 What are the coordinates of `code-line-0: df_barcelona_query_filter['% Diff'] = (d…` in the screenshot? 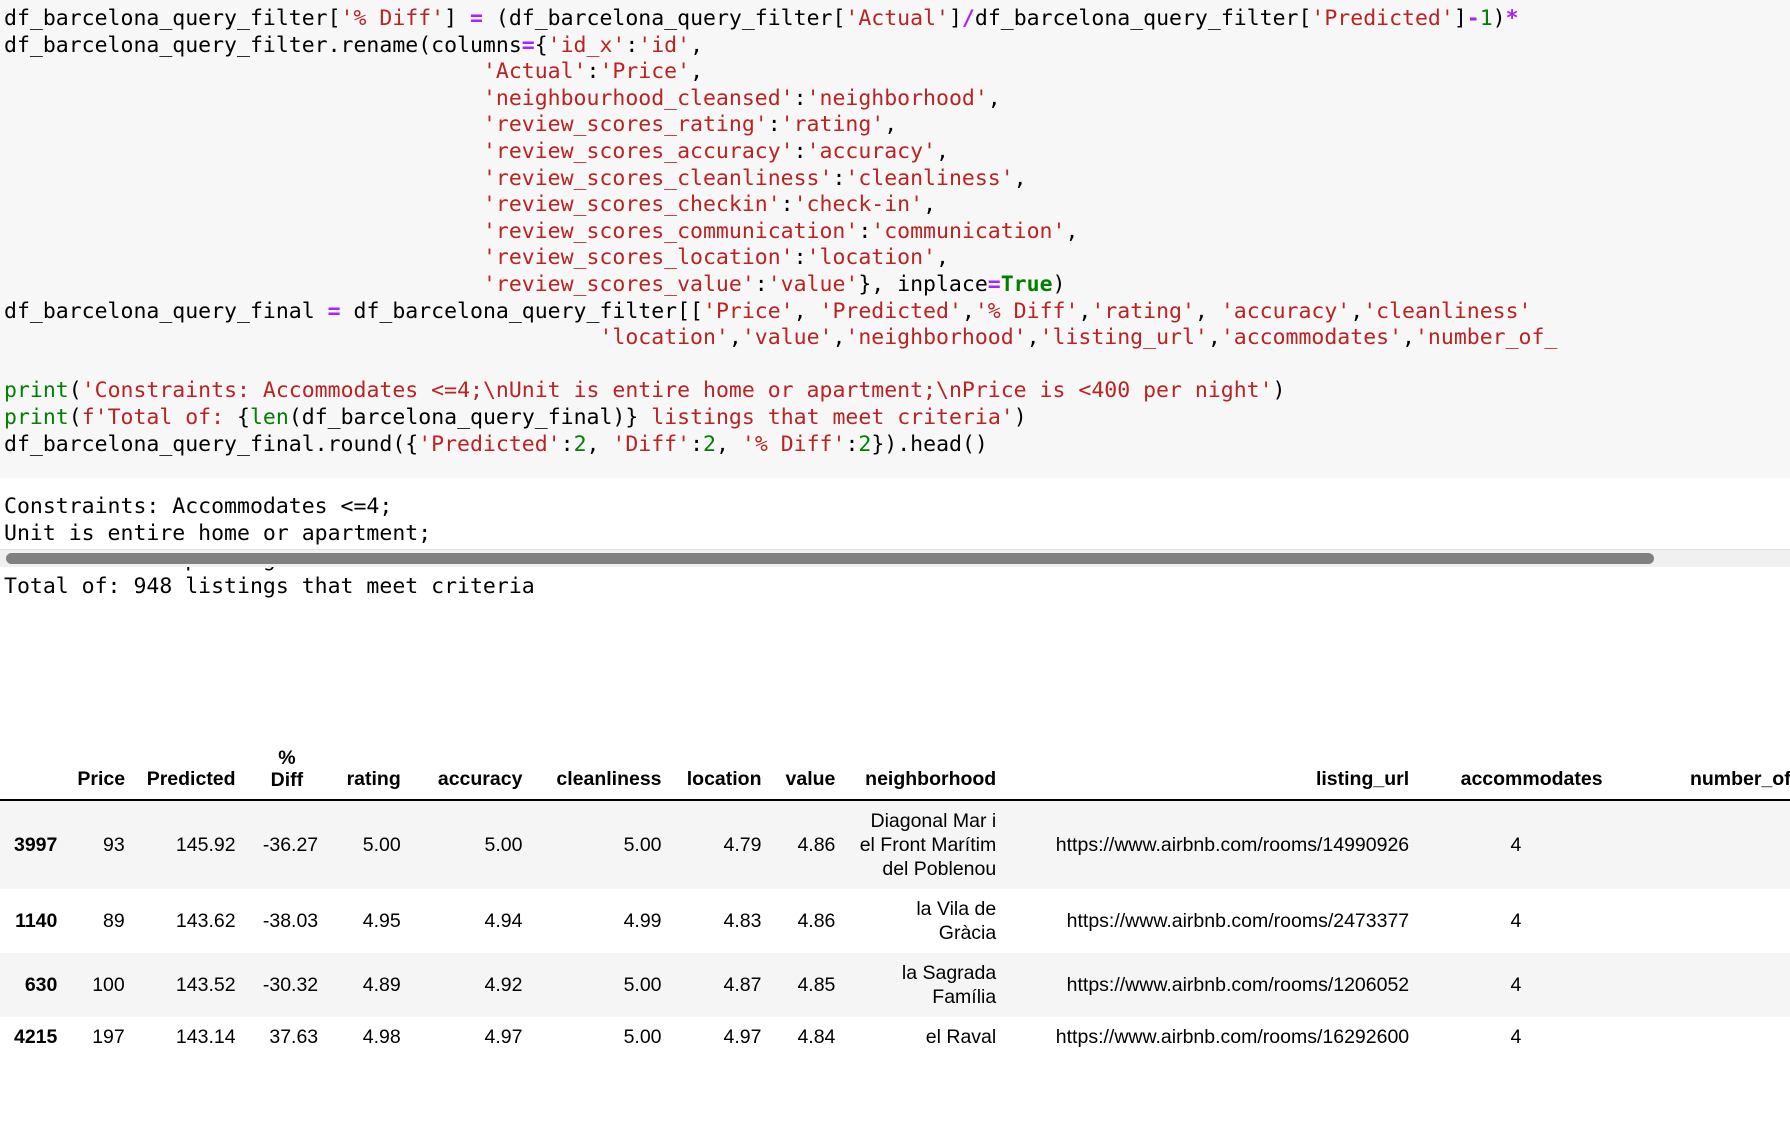 It's located at (897, 19).